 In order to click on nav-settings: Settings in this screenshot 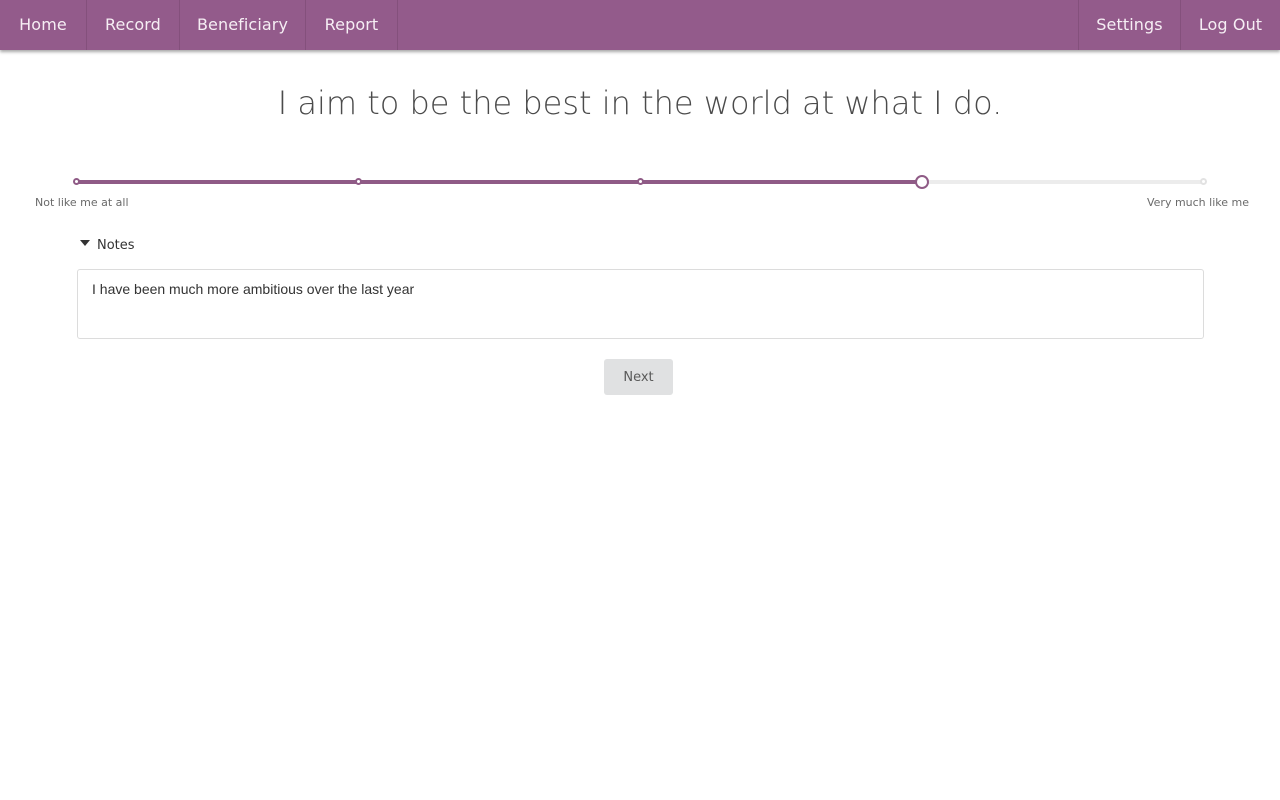, I will do `click(1129, 25)`.